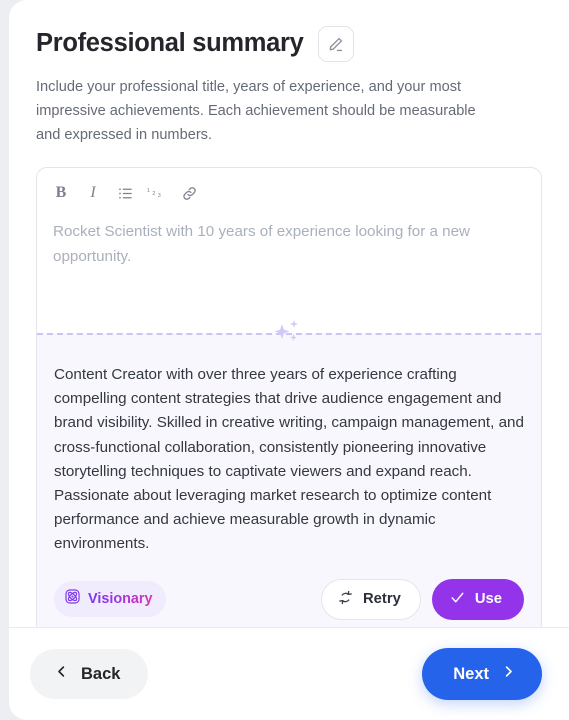 The width and height of the screenshot is (569, 720). What do you see at coordinates (457, 599) in the screenshot?
I see `check-icon` at bounding box center [457, 599].